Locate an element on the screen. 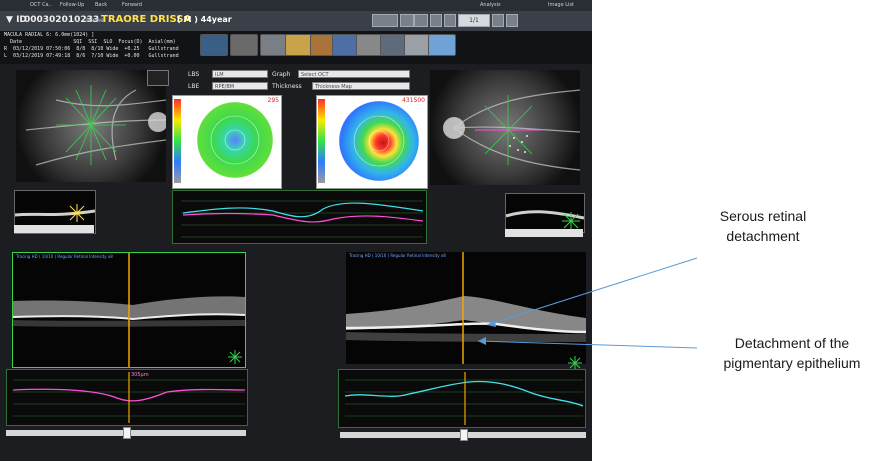  ped-line-2: pigmentary epithelium is located at coordinates (792, 363).